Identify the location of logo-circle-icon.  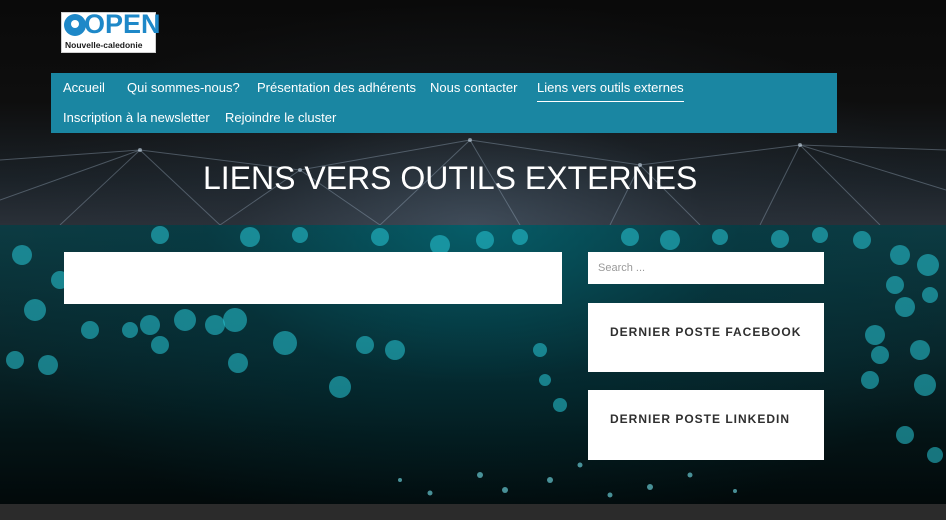
(75, 25).